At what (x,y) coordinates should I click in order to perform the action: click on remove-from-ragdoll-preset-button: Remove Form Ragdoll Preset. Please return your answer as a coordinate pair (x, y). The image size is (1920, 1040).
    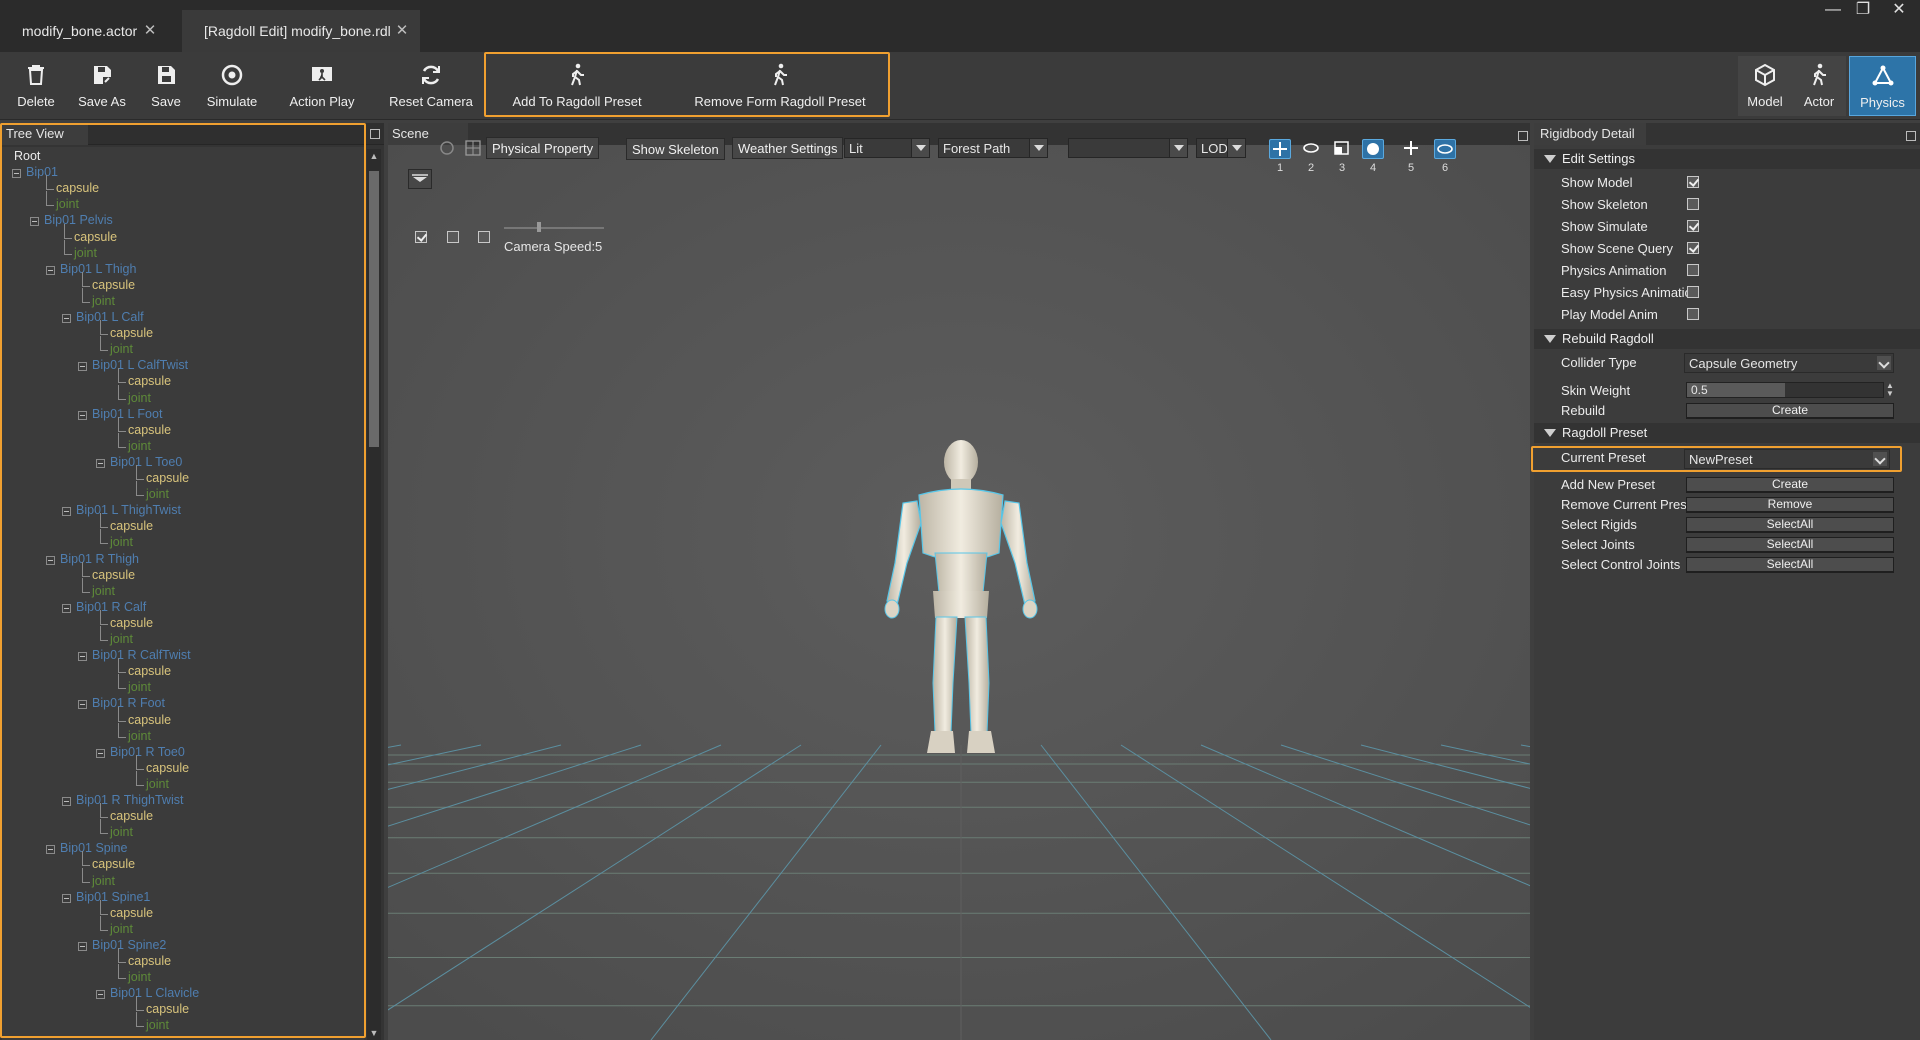
    Looking at the image, I should click on (780, 87).